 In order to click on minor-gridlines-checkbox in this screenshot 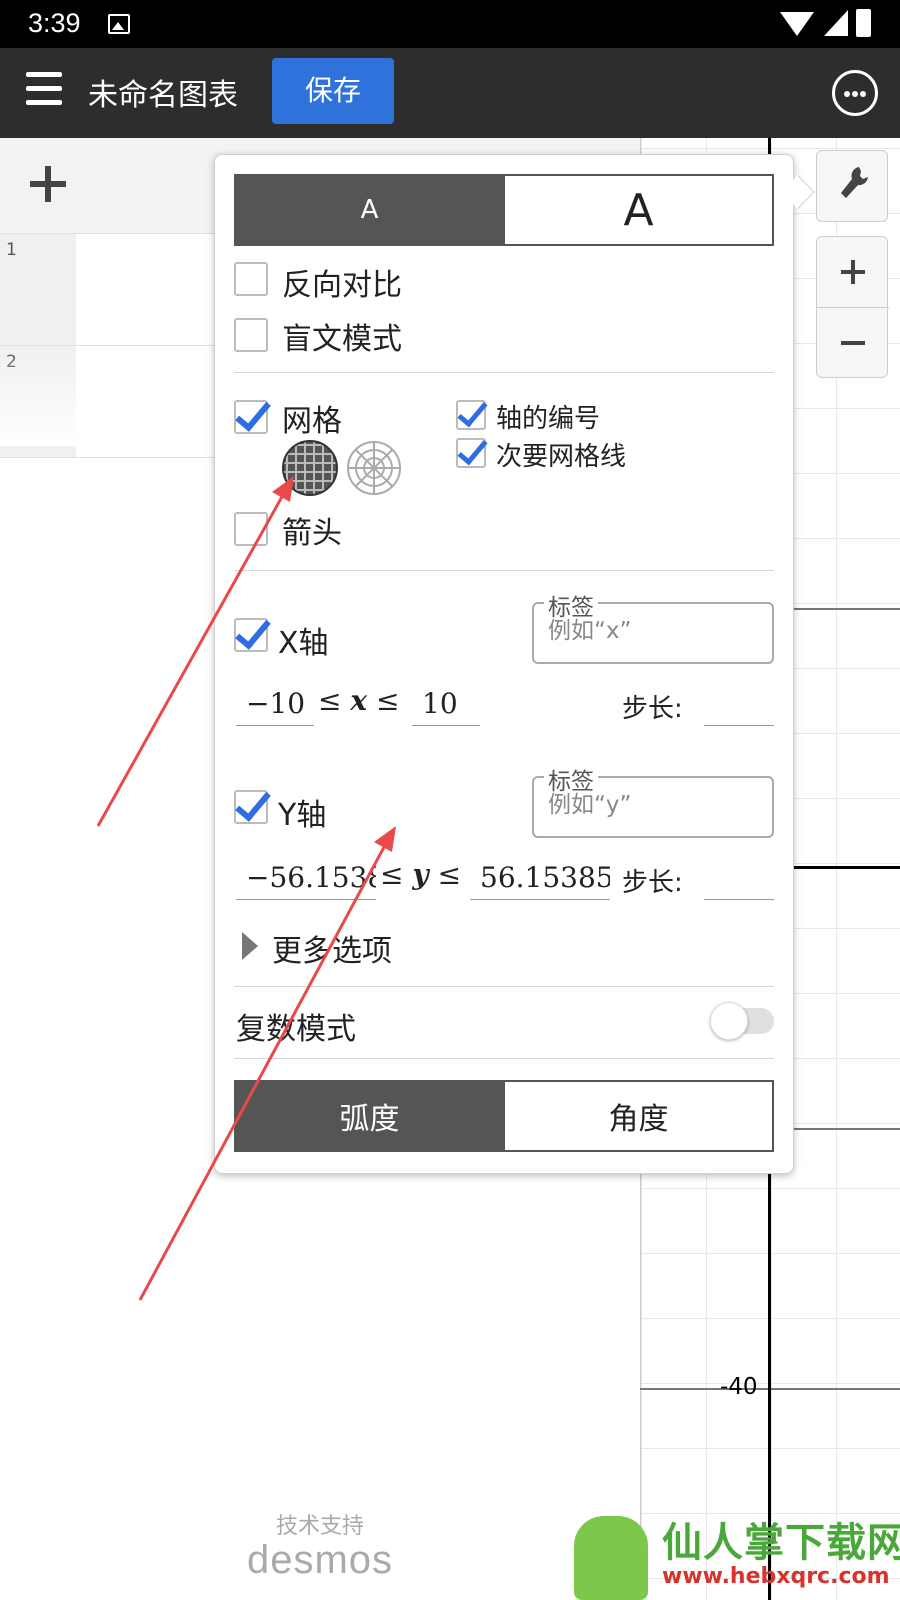, I will do `click(471, 453)`.